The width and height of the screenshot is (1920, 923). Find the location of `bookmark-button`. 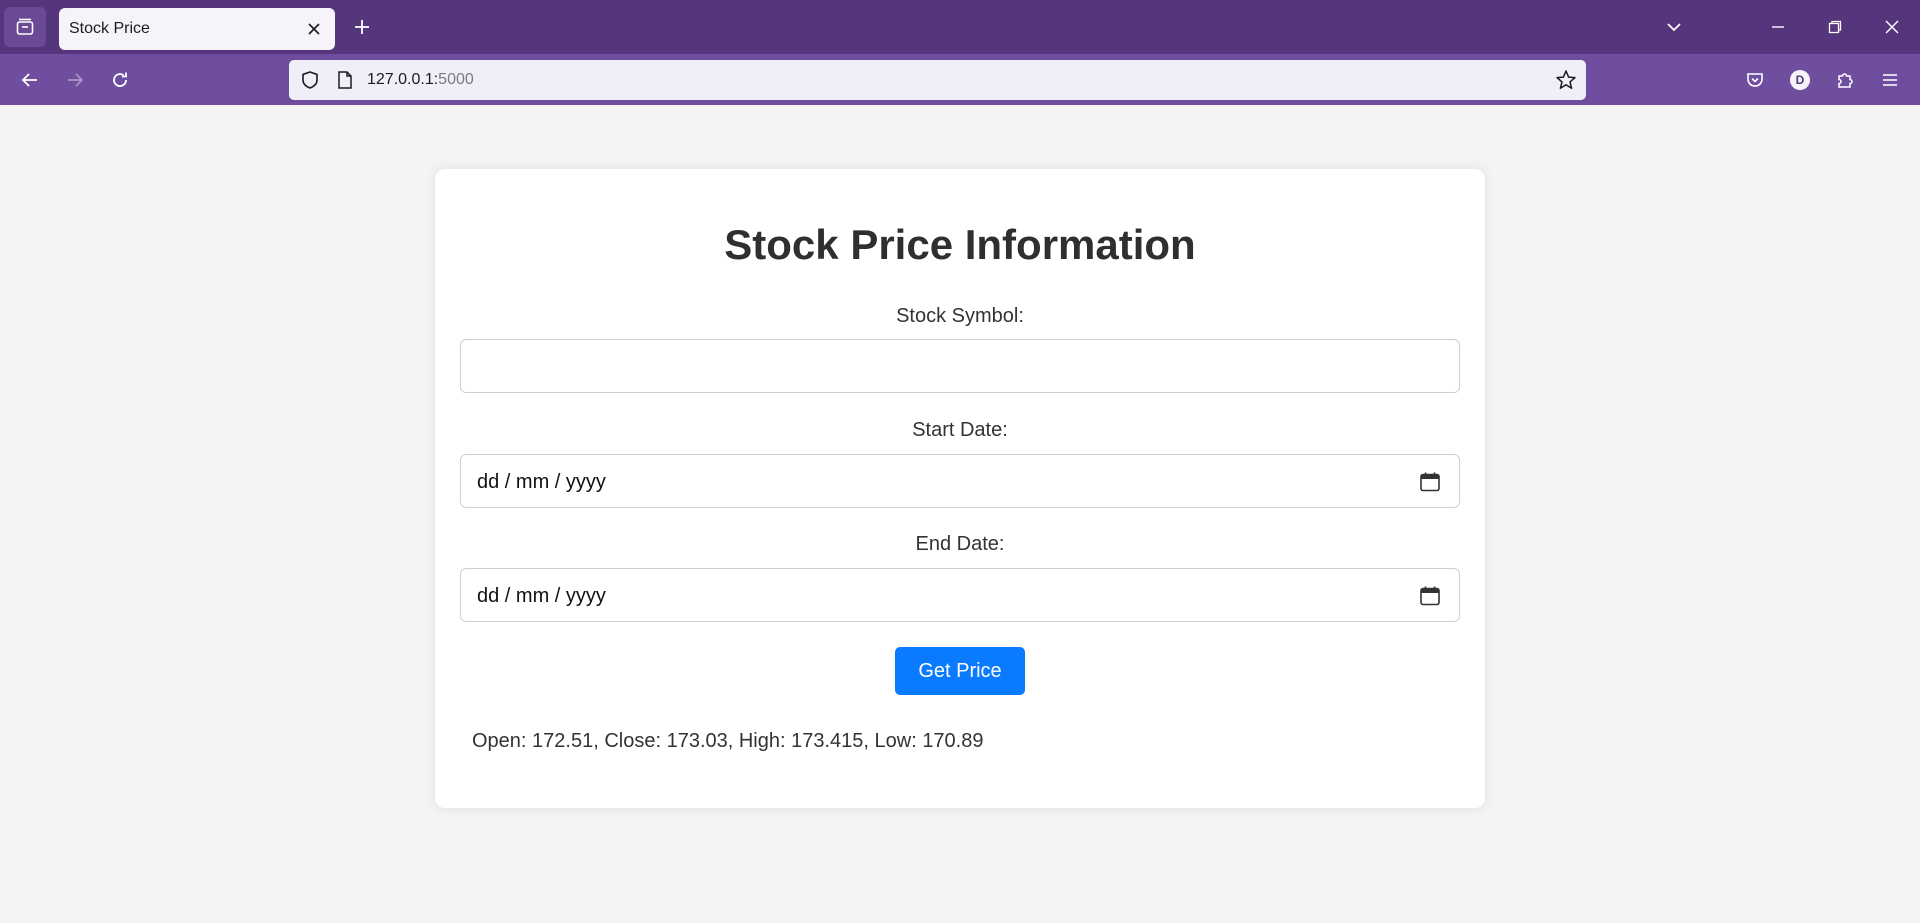

bookmark-button is located at coordinates (1566, 80).